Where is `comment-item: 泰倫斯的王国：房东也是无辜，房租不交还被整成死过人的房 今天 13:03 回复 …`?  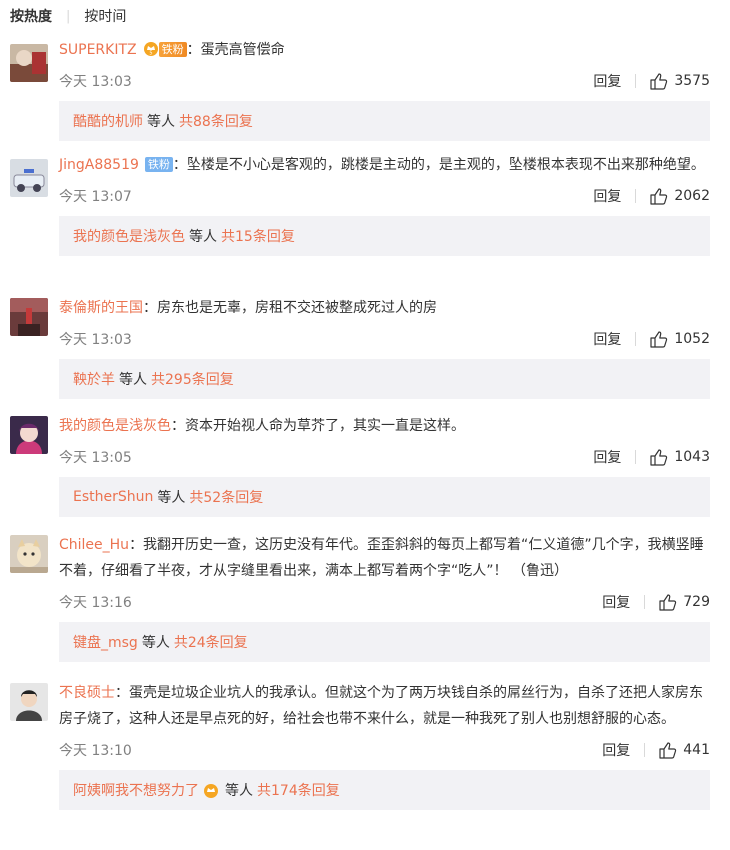 comment-item: 泰倫斯的王国：房东也是无辜，房租不交还被整成死过人的房 今天 13:03 回复 … is located at coordinates (365, 350).